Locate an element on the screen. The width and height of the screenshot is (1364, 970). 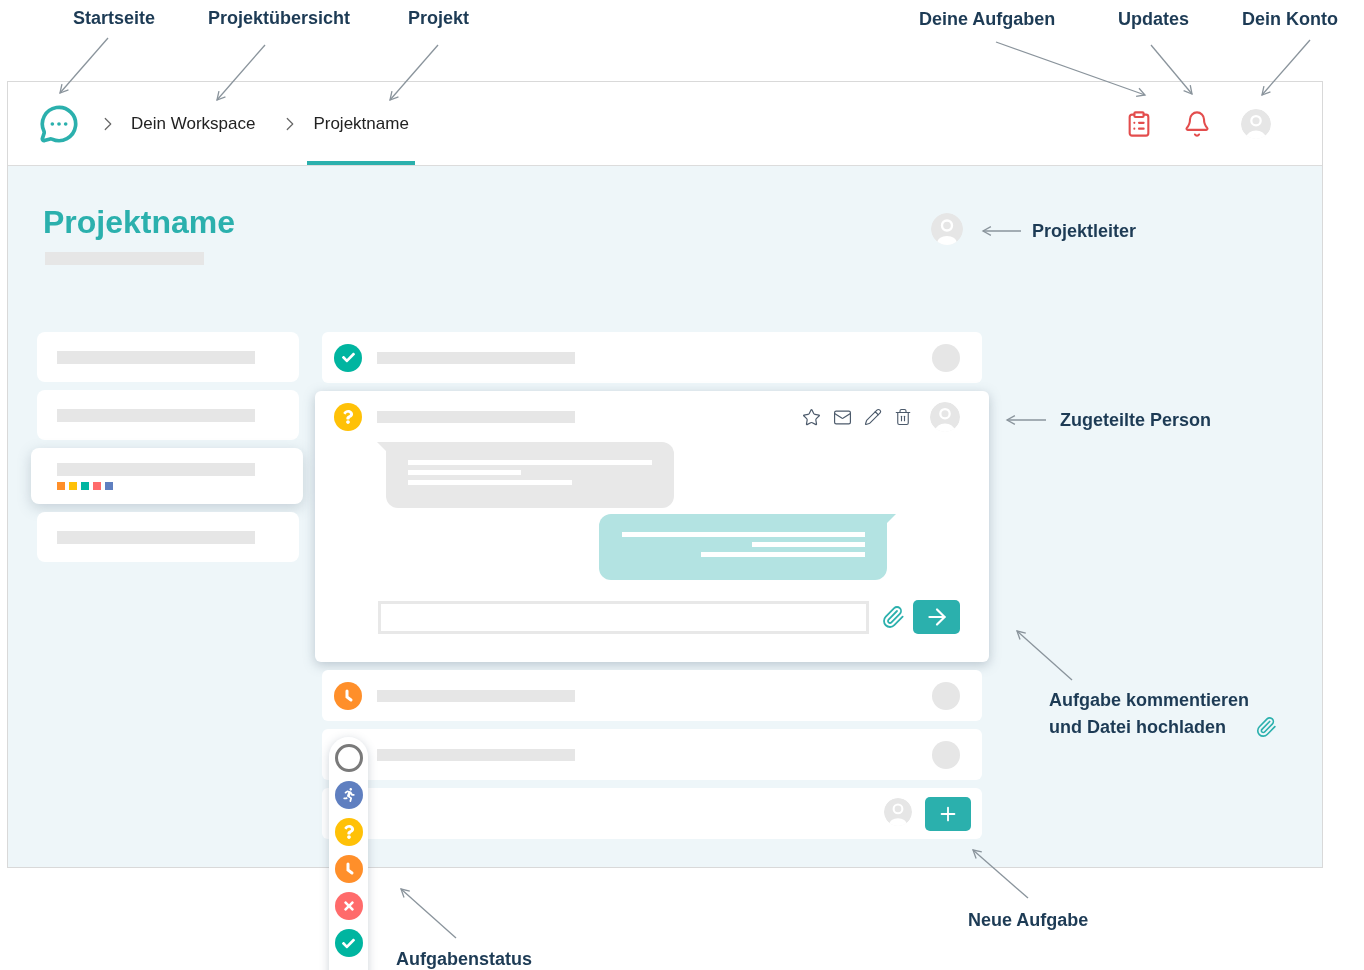
annotation-label: Deine Aufgaben is located at coordinates (987, 19).